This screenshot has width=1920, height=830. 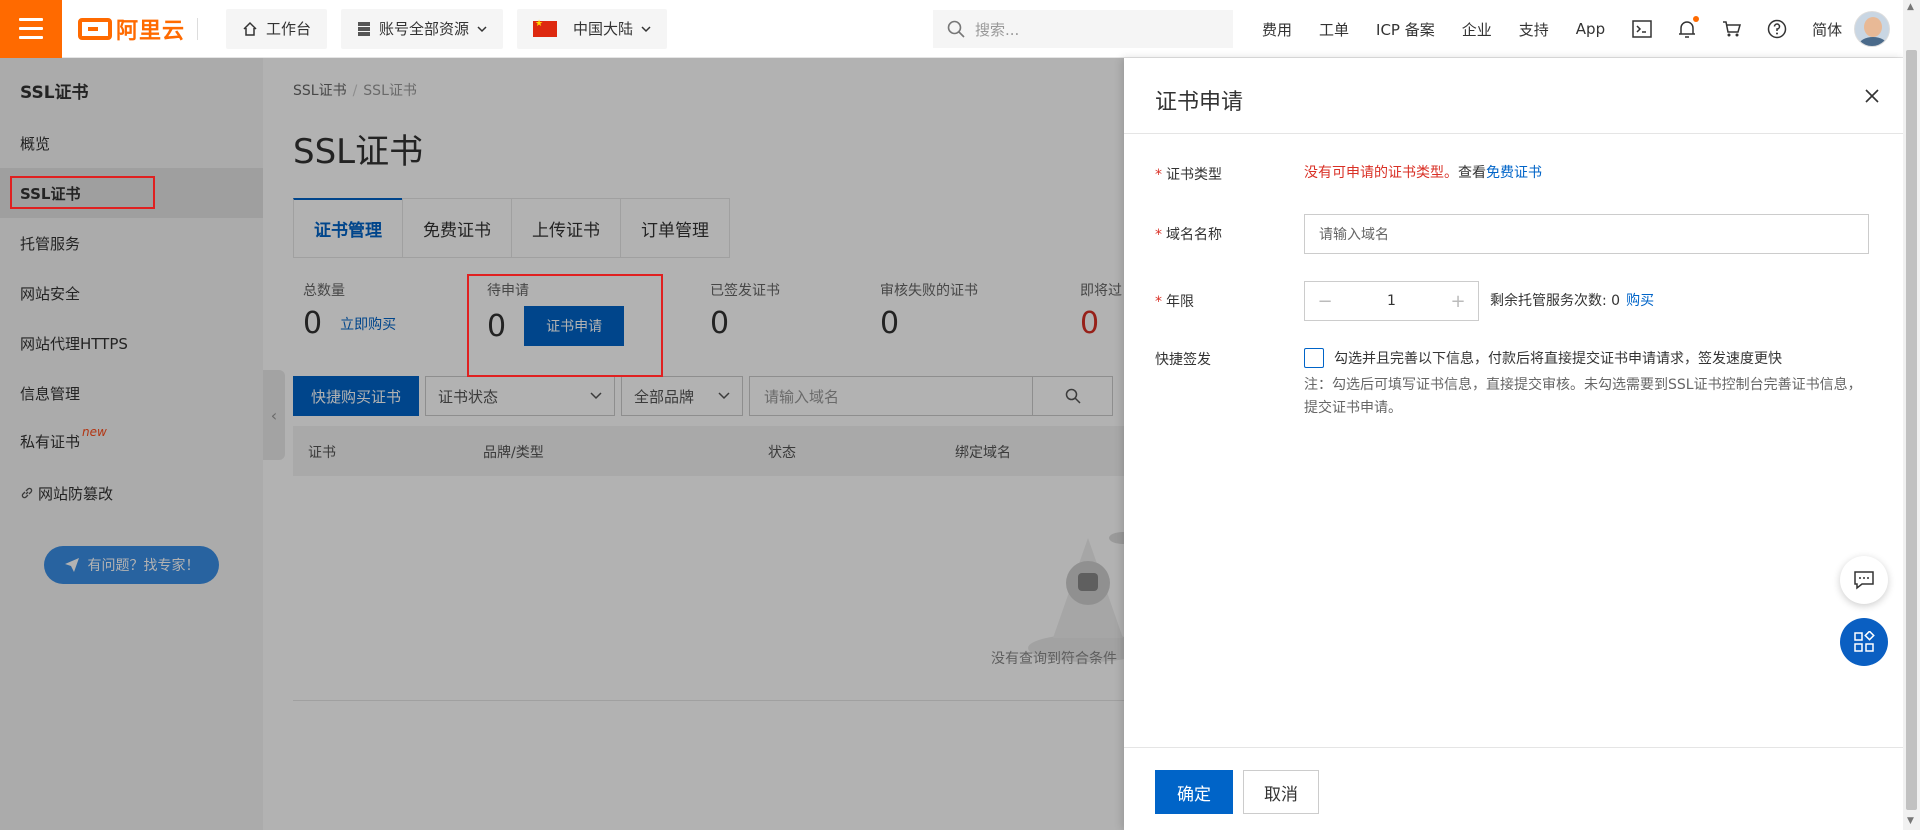 What do you see at coordinates (1477, 29) in the screenshot?
I see `top-link-enterprise: 企业` at bounding box center [1477, 29].